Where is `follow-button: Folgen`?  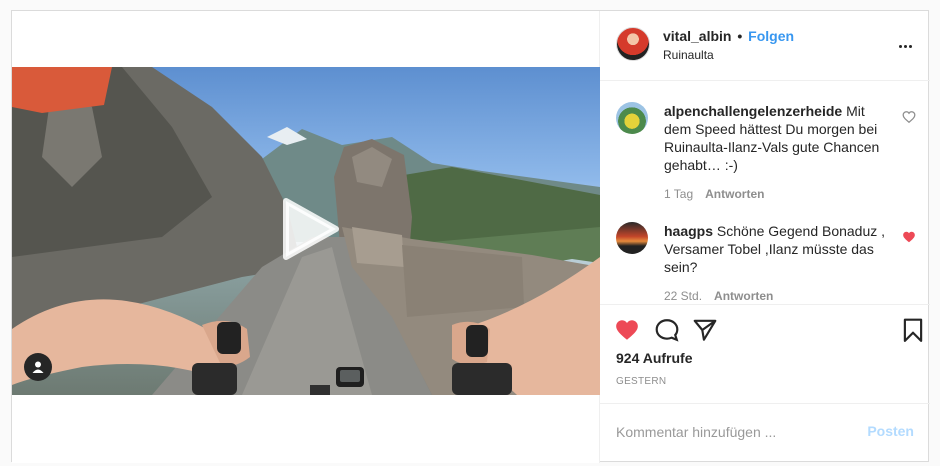
follow-button: Folgen is located at coordinates (771, 36).